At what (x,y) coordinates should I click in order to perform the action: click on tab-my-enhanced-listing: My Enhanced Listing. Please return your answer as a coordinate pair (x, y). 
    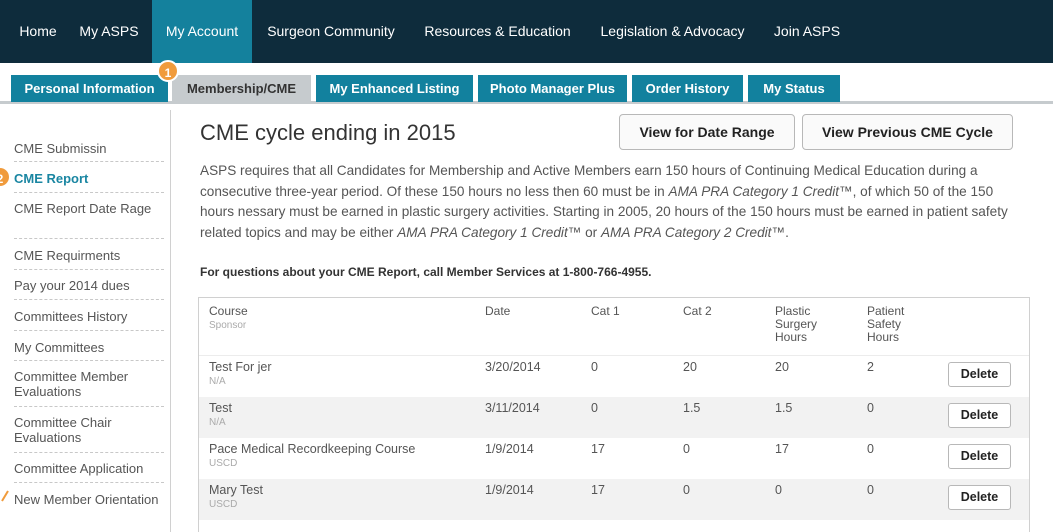
    Looking at the image, I should click on (394, 88).